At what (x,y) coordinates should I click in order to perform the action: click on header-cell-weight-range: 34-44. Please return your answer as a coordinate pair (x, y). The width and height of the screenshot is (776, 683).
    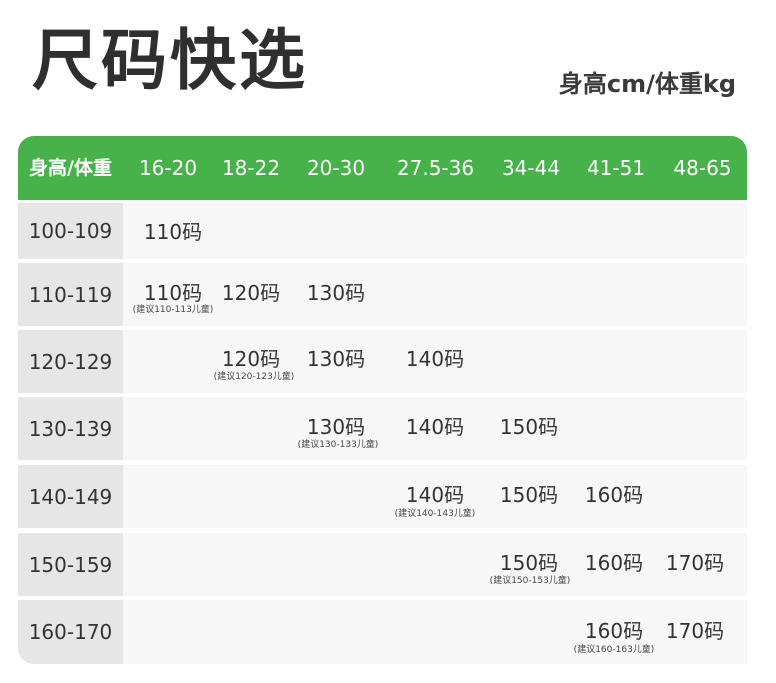
    Looking at the image, I should click on (531, 168).